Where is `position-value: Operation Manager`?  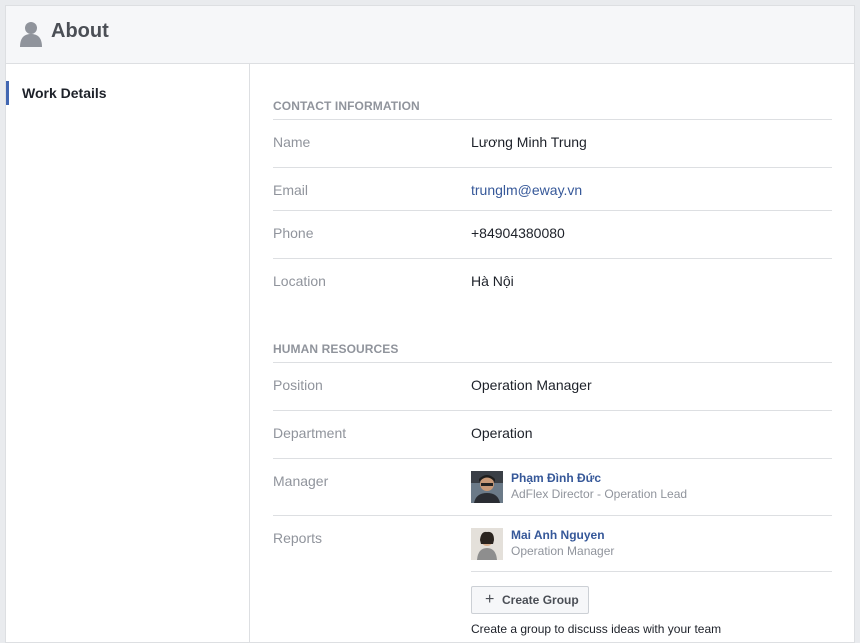 position-value: Operation Manager is located at coordinates (531, 385).